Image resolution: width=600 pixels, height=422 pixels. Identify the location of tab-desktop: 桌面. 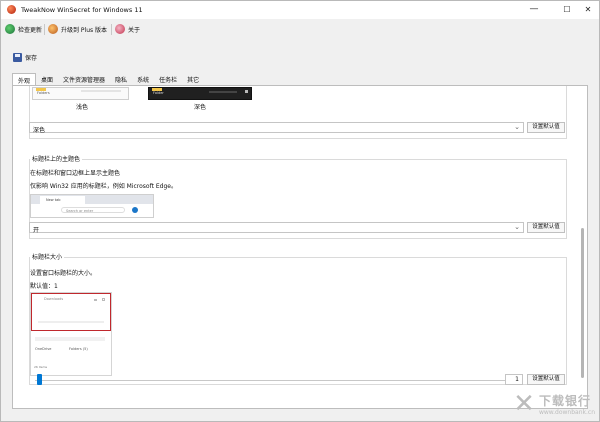
(47, 78).